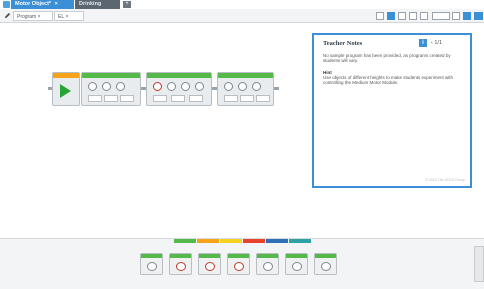 The width and height of the screenshot is (484, 289). I want to click on steering-icon, so click(210, 266).